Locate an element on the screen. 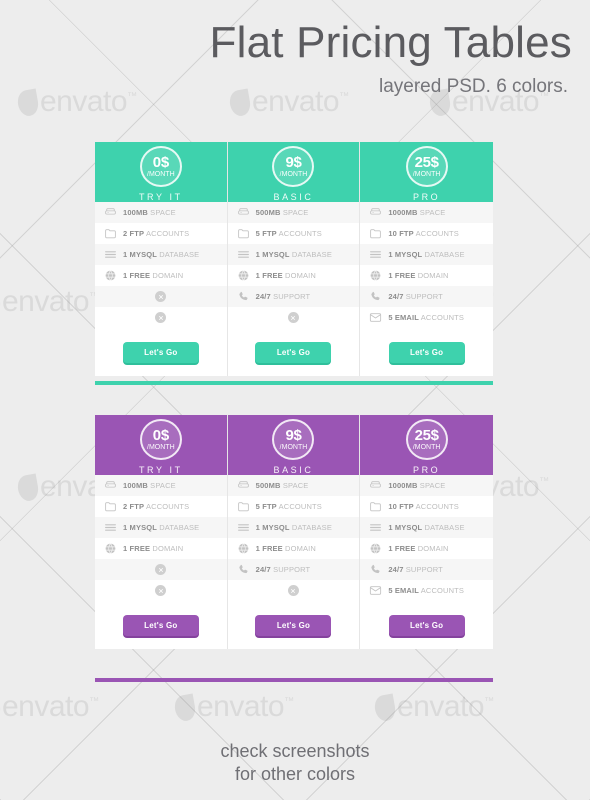  page-subtitle: layered PSD. 6 colors. is located at coordinates (473, 86).